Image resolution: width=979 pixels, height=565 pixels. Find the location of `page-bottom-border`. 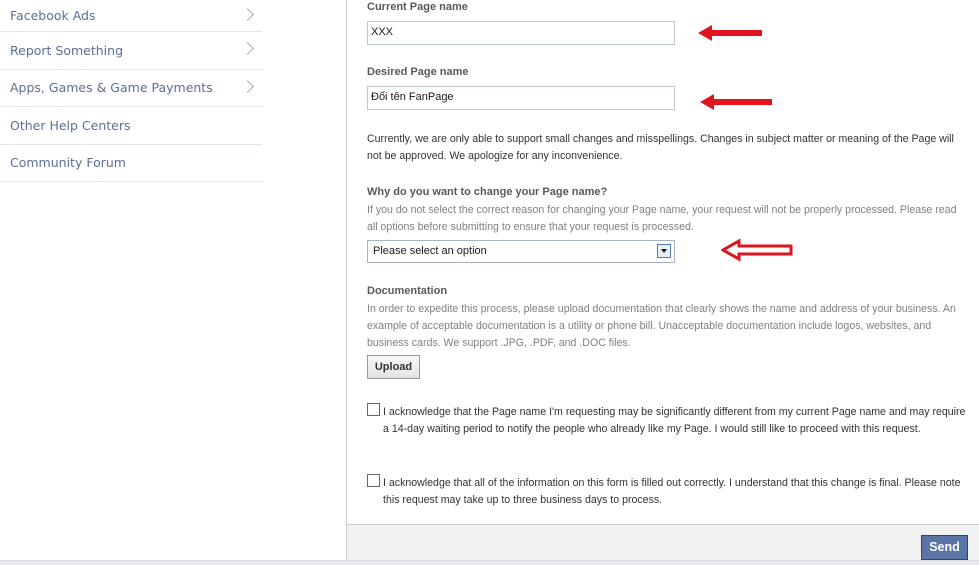

page-bottom-border is located at coordinates (489, 562).